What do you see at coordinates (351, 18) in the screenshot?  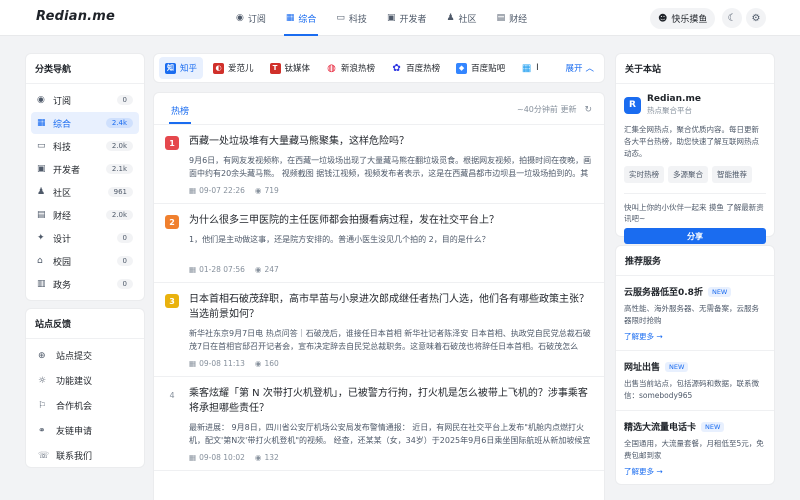 I see `top-nav-tech: ▭ 科技` at bounding box center [351, 18].